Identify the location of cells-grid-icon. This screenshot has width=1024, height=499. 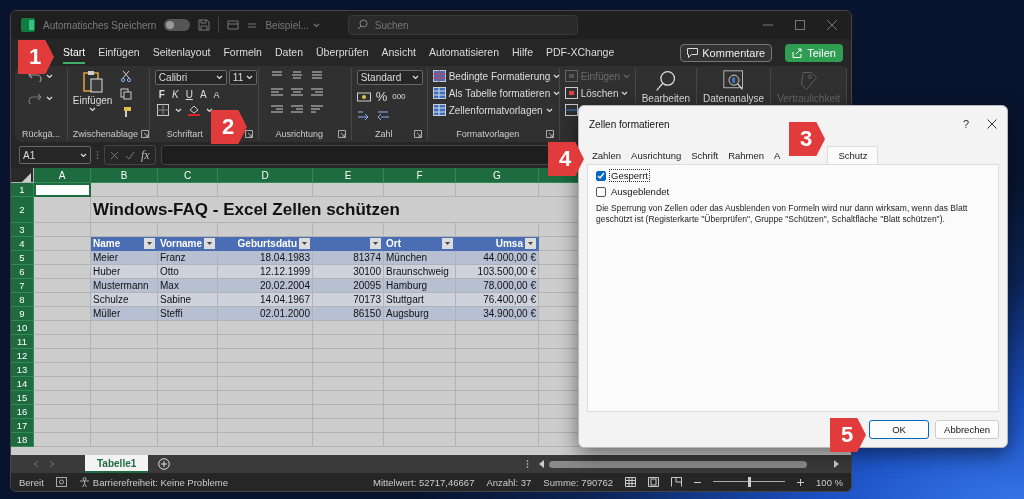
(571, 110).